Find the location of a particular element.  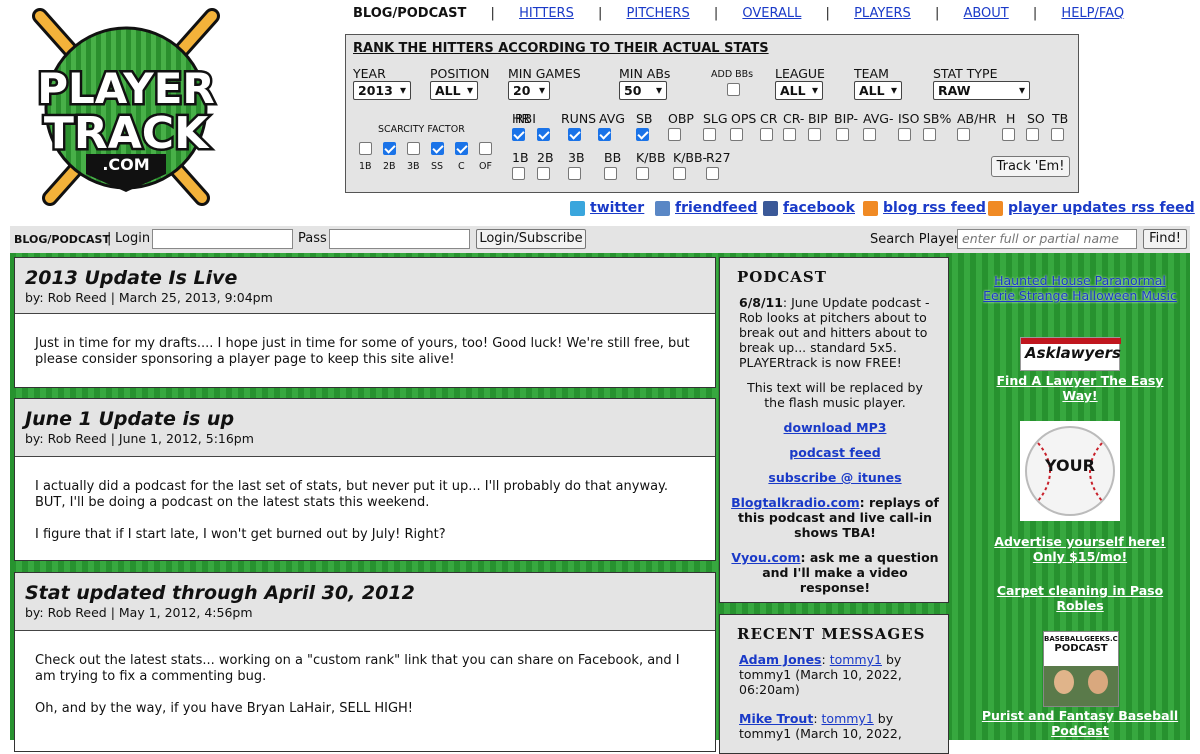

nav-help-faq: HELP/FAQ is located at coordinates (1092, 13).